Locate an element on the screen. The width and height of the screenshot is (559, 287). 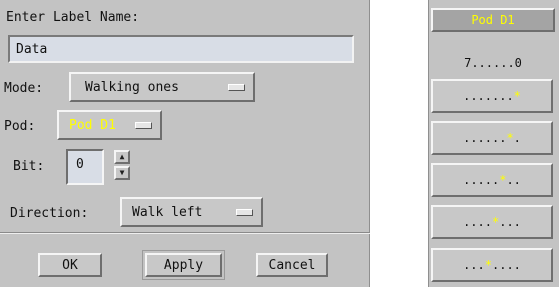
pattern-button: ..... *.. is located at coordinates (492, 180).